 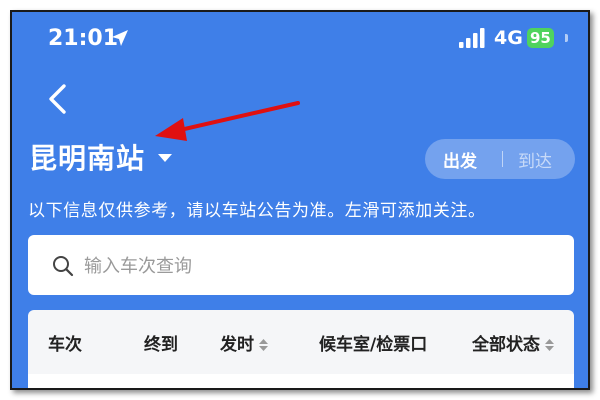 What do you see at coordinates (138, 266) in the screenshot?
I see `search-placeholder: 输入车次查询` at bounding box center [138, 266].